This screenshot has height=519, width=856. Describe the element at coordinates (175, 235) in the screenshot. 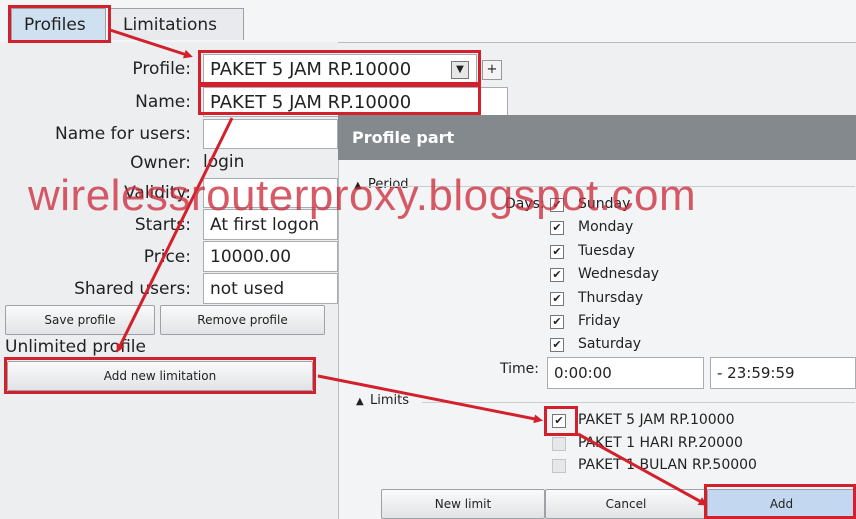

I see `arrow-to-add-limitation` at that location.